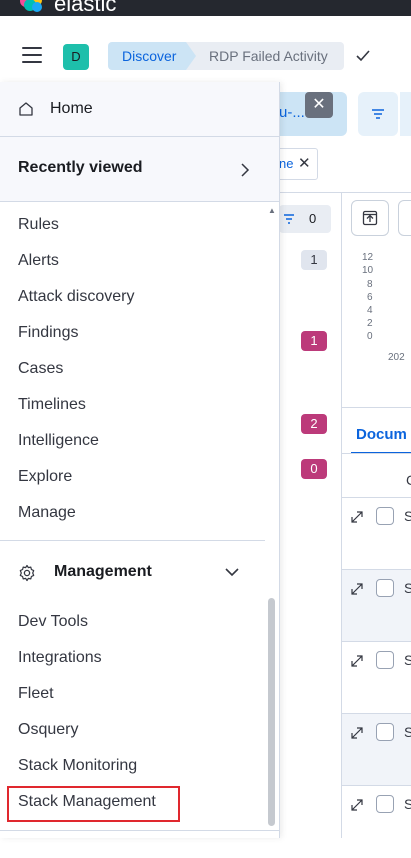  What do you see at coordinates (48, 730) in the screenshot?
I see `nav-item-osquery: Osquery` at bounding box center [48, 730].